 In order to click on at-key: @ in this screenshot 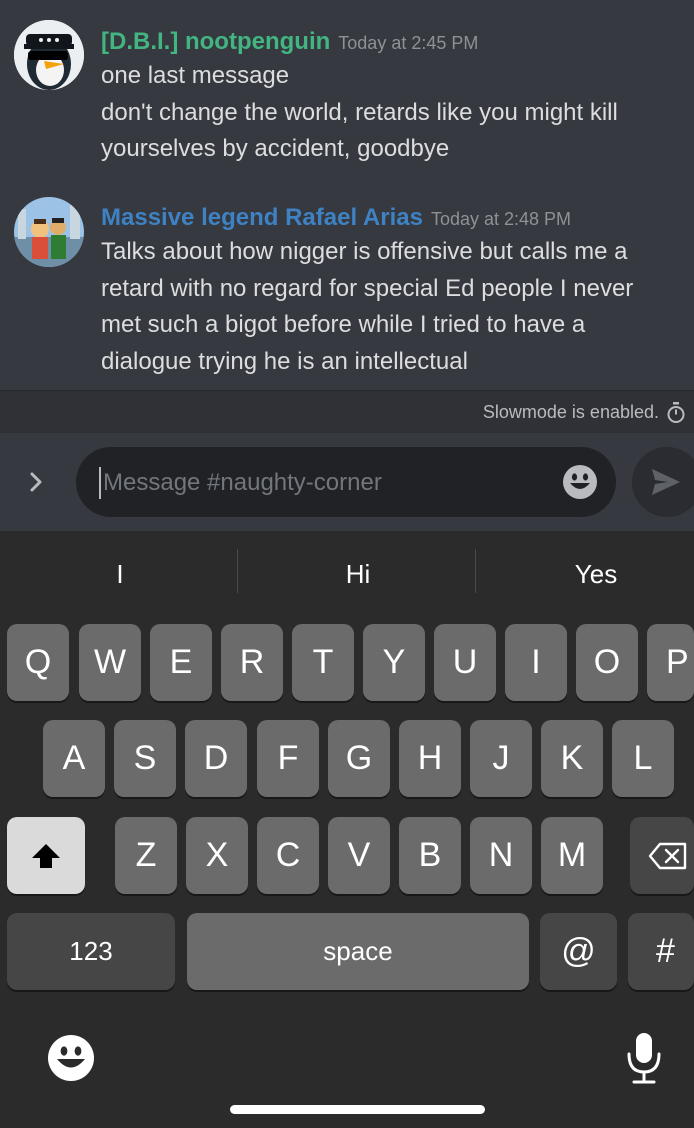, I will do `click(578, 951)`.